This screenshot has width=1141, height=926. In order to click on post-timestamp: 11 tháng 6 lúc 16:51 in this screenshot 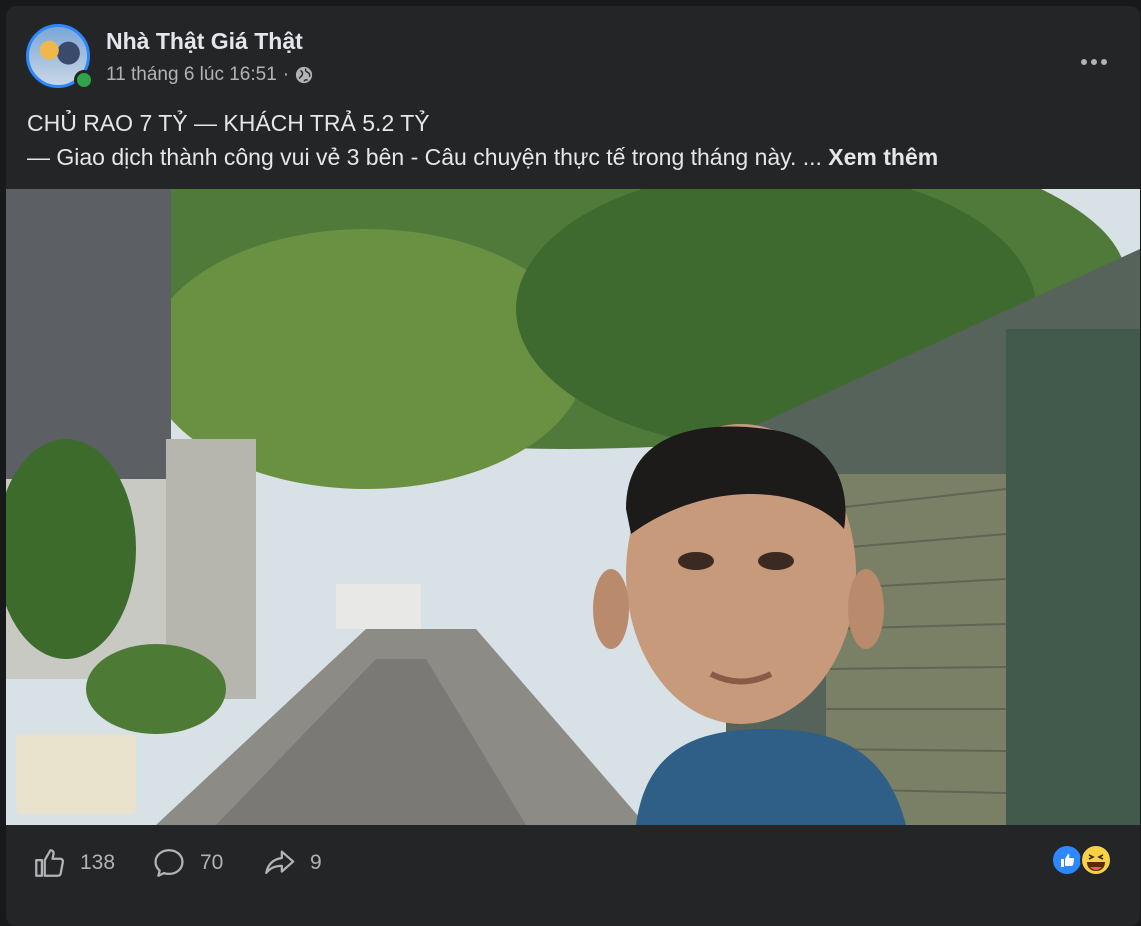, I will do `click(191, 75)`.